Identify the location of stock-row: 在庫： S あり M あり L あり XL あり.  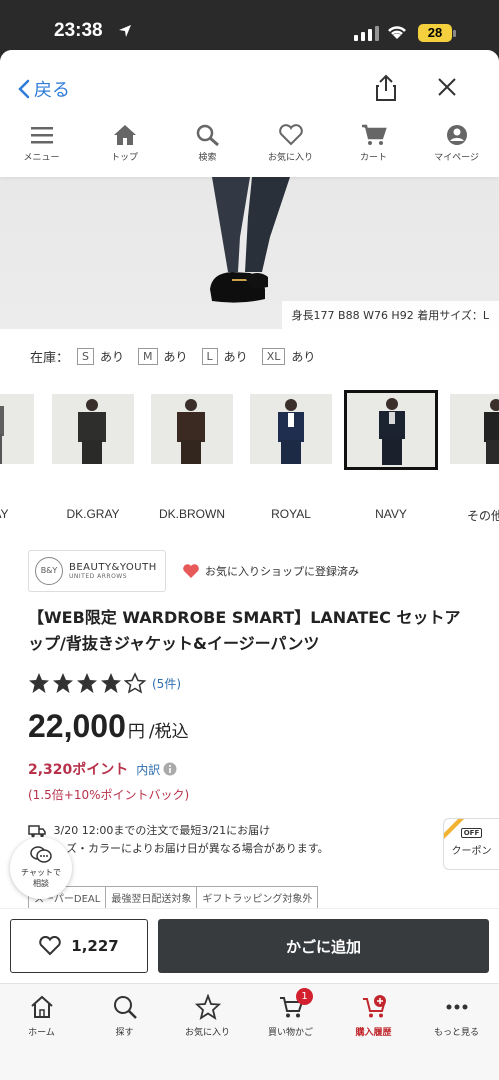
(179, 356).